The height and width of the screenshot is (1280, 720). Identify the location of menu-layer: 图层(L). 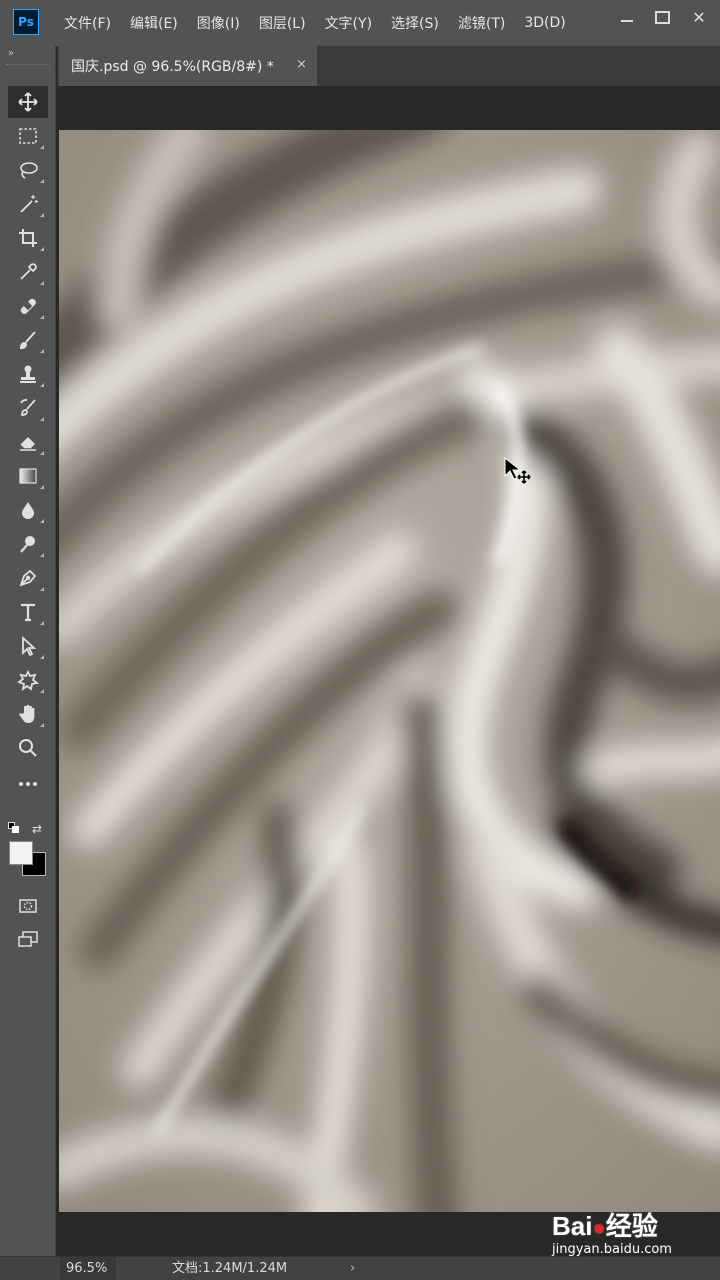
(282, 23).